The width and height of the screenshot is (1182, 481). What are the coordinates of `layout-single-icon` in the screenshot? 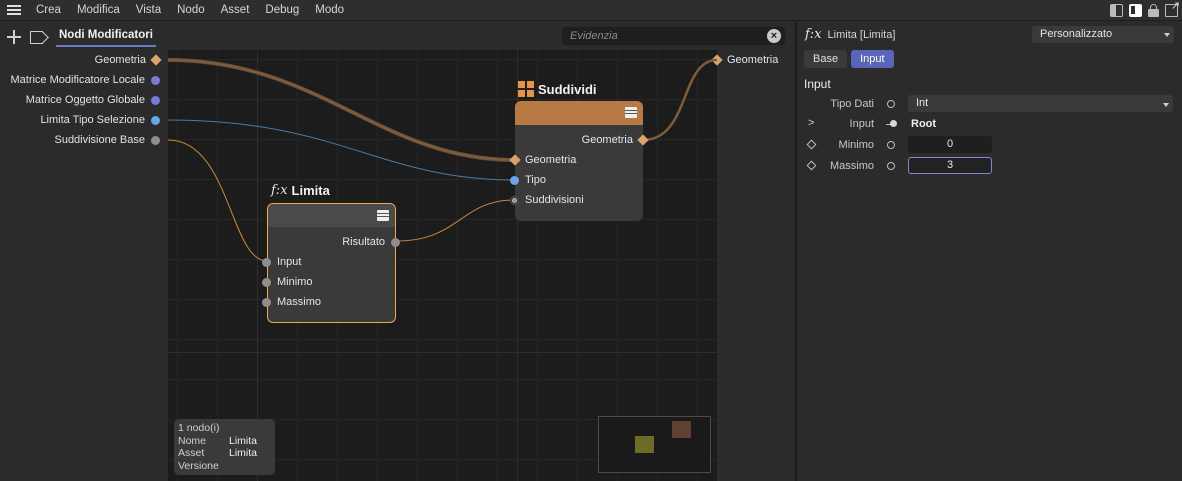 It's located at (1135, 10).